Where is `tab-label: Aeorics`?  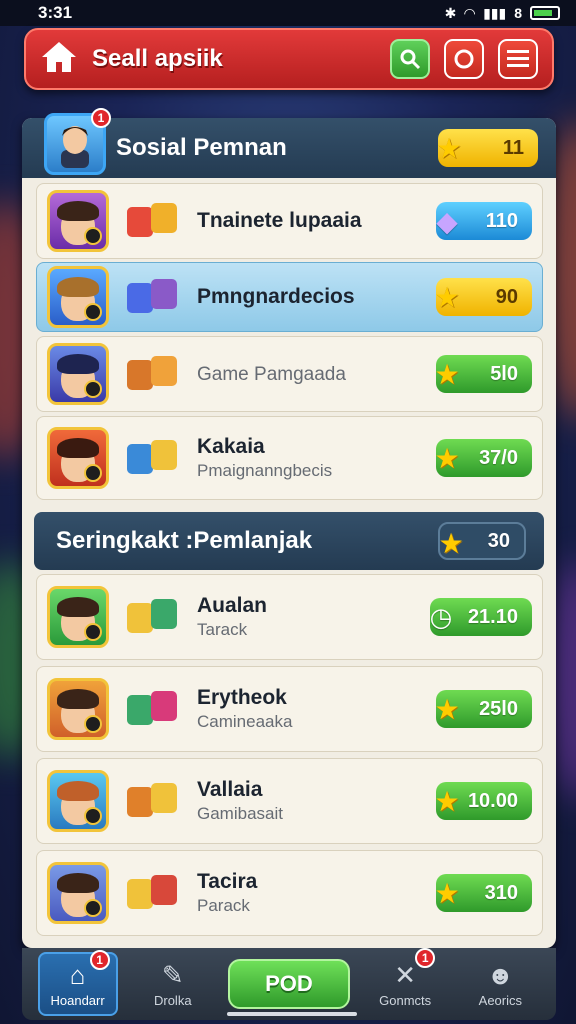
tab-label: Aeorics is located at coordinates (500, 1000).